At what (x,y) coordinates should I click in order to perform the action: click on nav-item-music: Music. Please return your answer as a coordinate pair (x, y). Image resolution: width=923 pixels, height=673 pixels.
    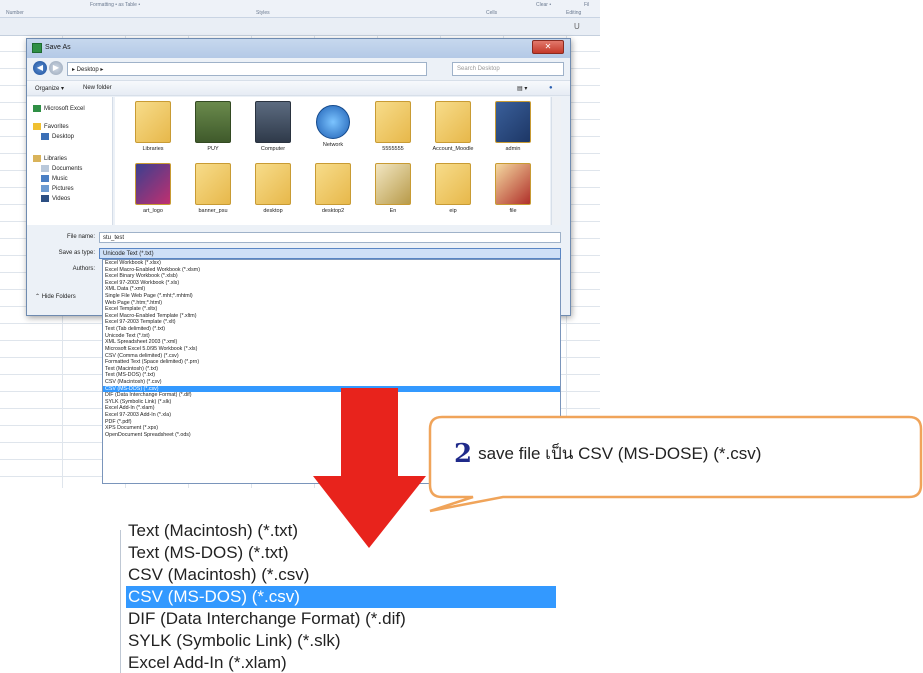
    Looking at the image, I should click on (54, 178).